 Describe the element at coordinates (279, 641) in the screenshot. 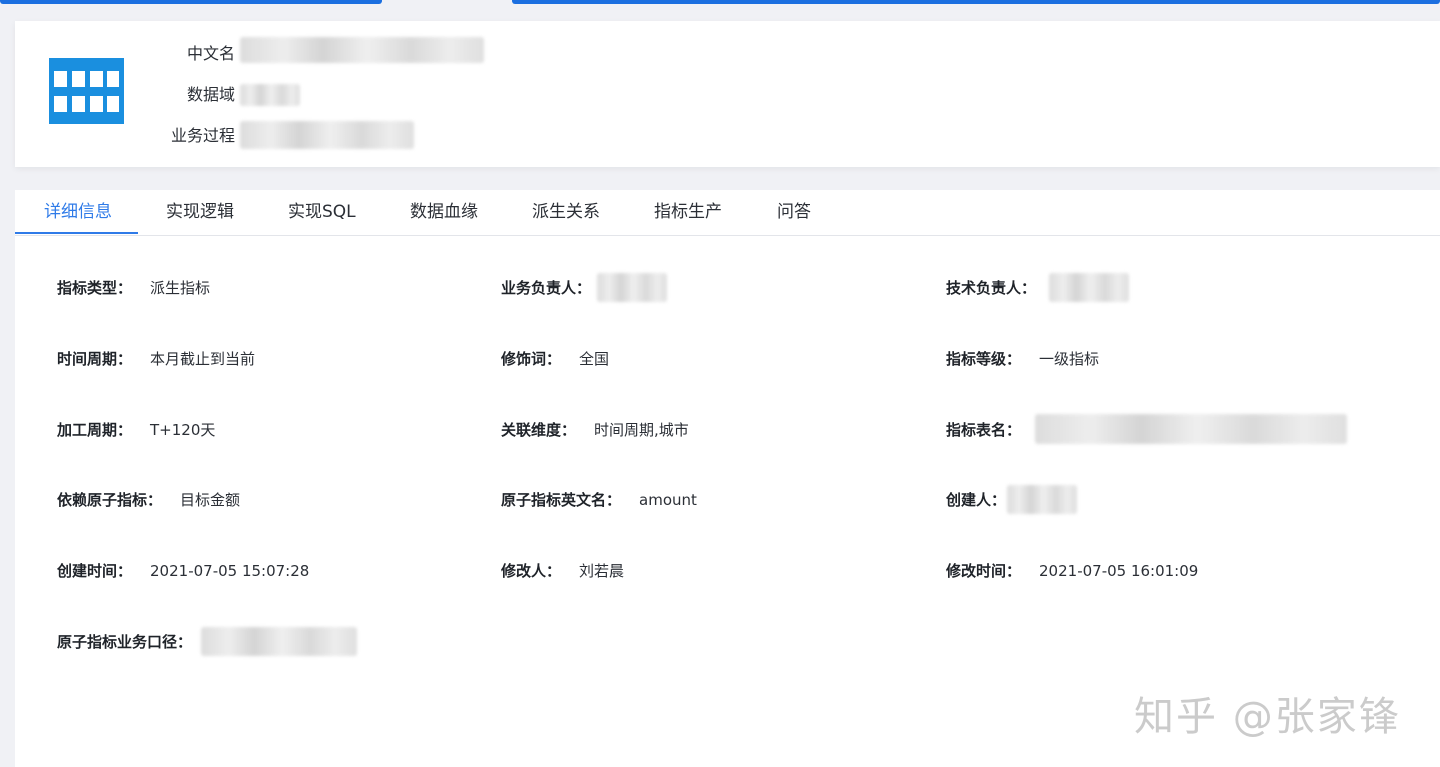

I see `atomic-business-definition-value-redacted` at that location.